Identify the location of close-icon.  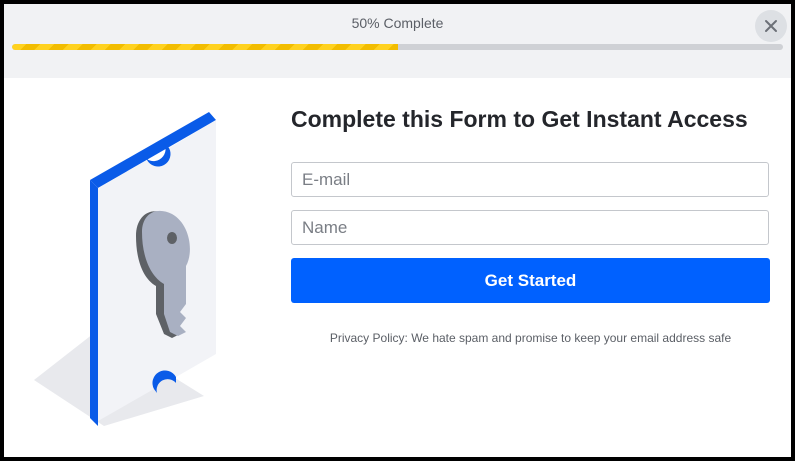
(771, 26).